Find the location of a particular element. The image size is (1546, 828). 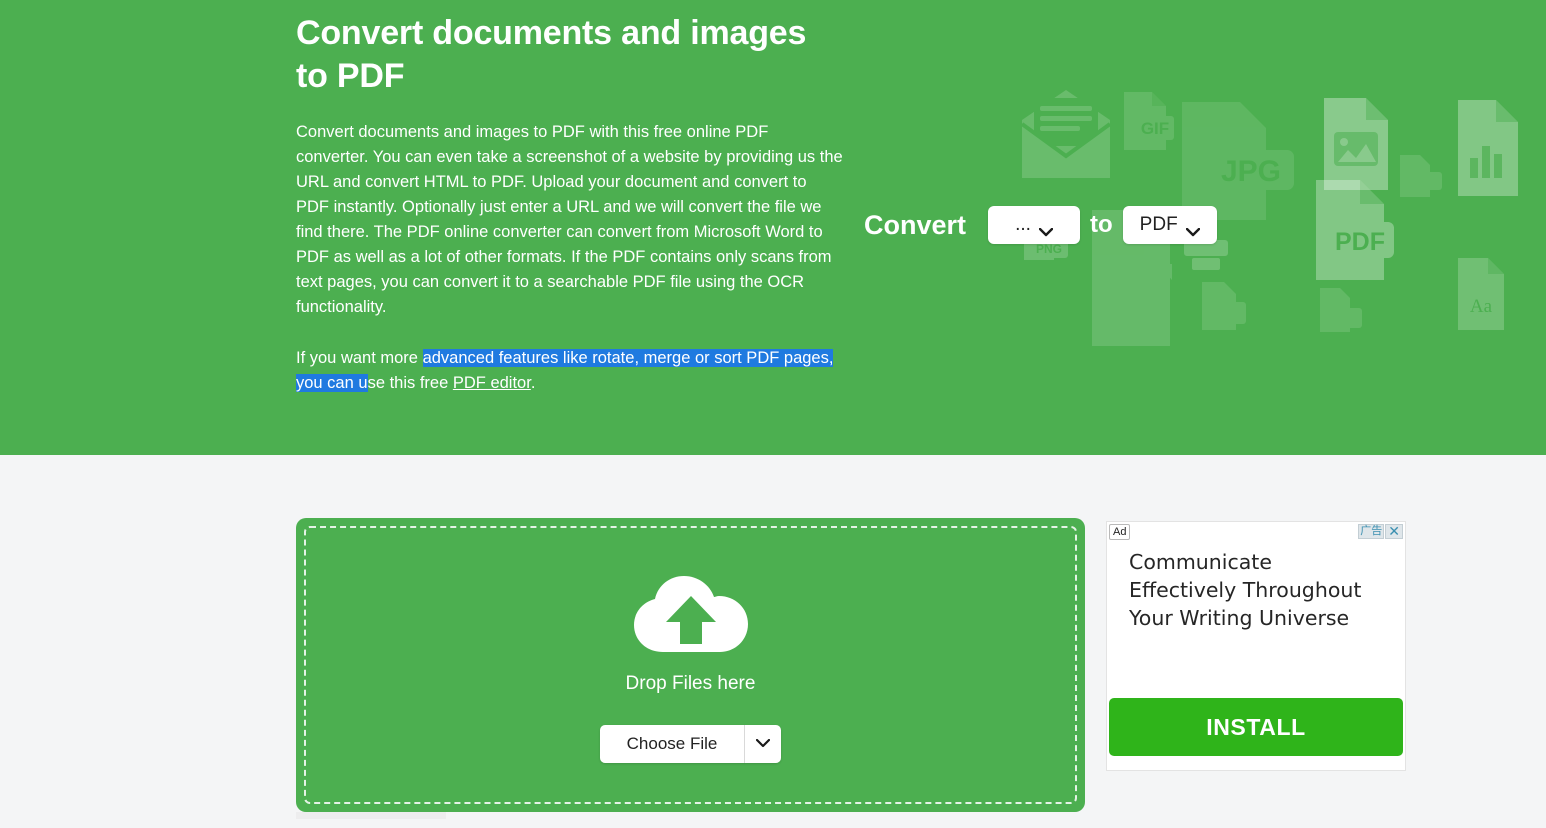

convert-label: Convert is located at coordinates (915, 224).